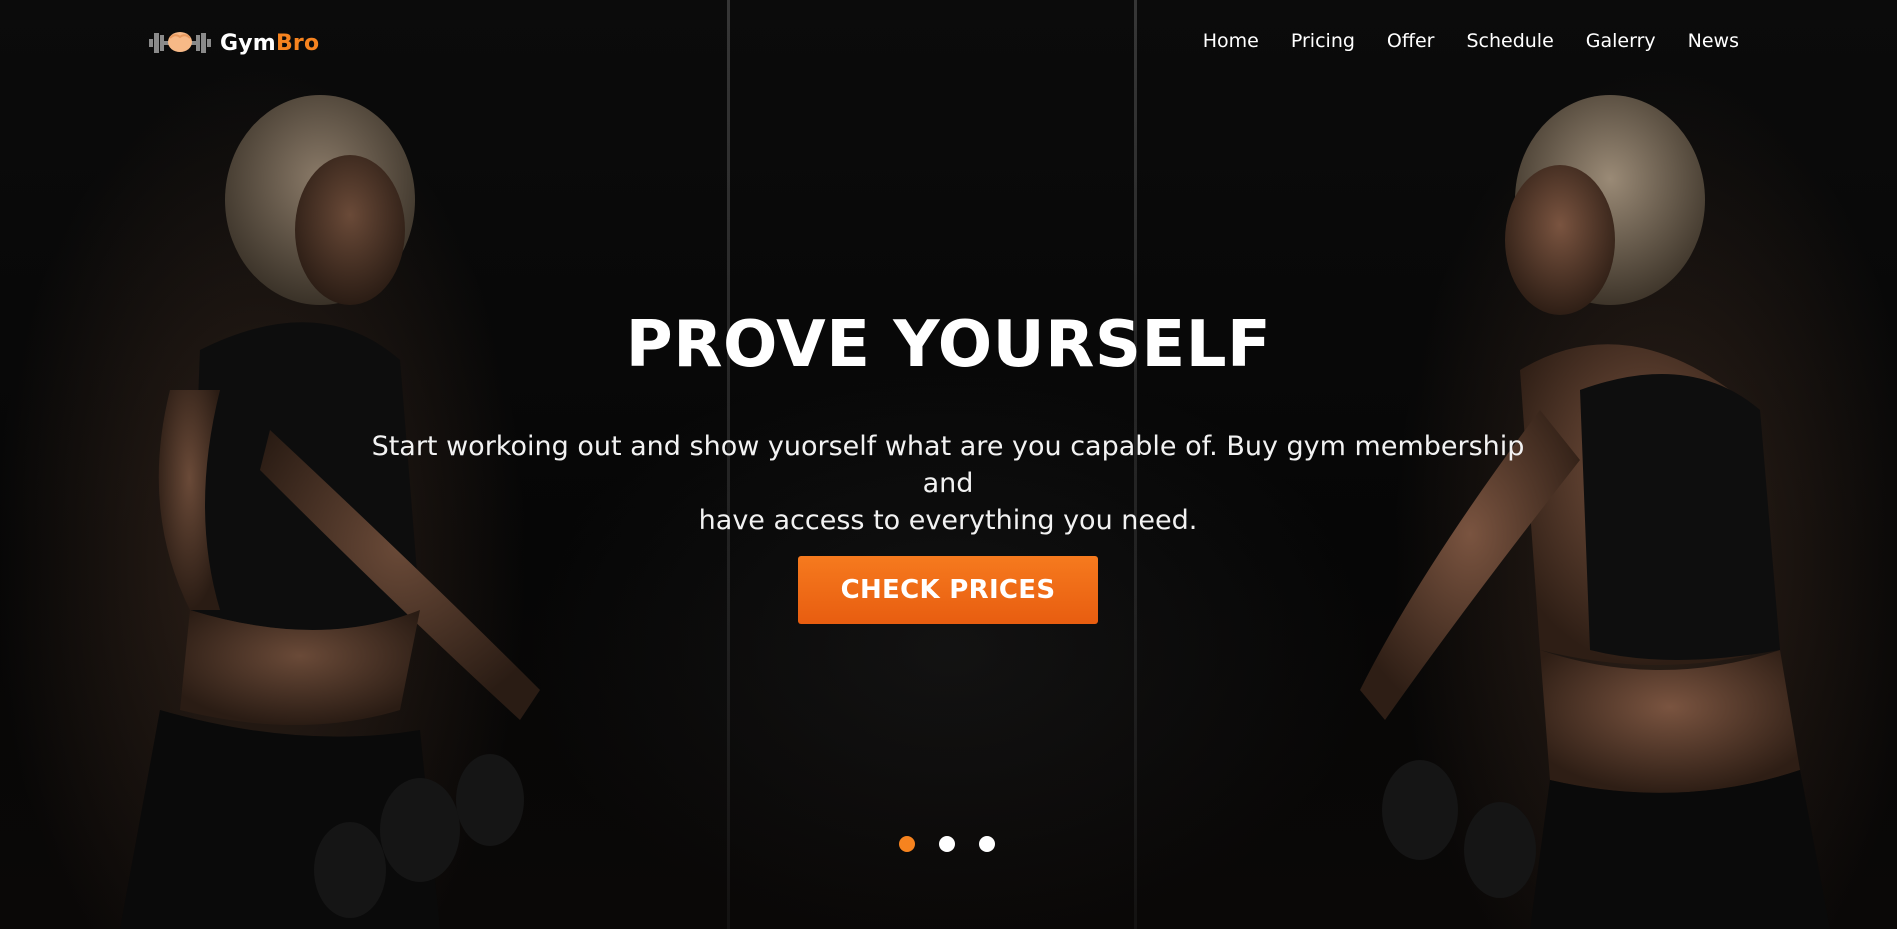 The image size is (1897, 929). What do you see at coordinates (1323, 41) in the screenshot?
I see `nav-link-pricing: Pricing` at bounding box center [1323, 41].